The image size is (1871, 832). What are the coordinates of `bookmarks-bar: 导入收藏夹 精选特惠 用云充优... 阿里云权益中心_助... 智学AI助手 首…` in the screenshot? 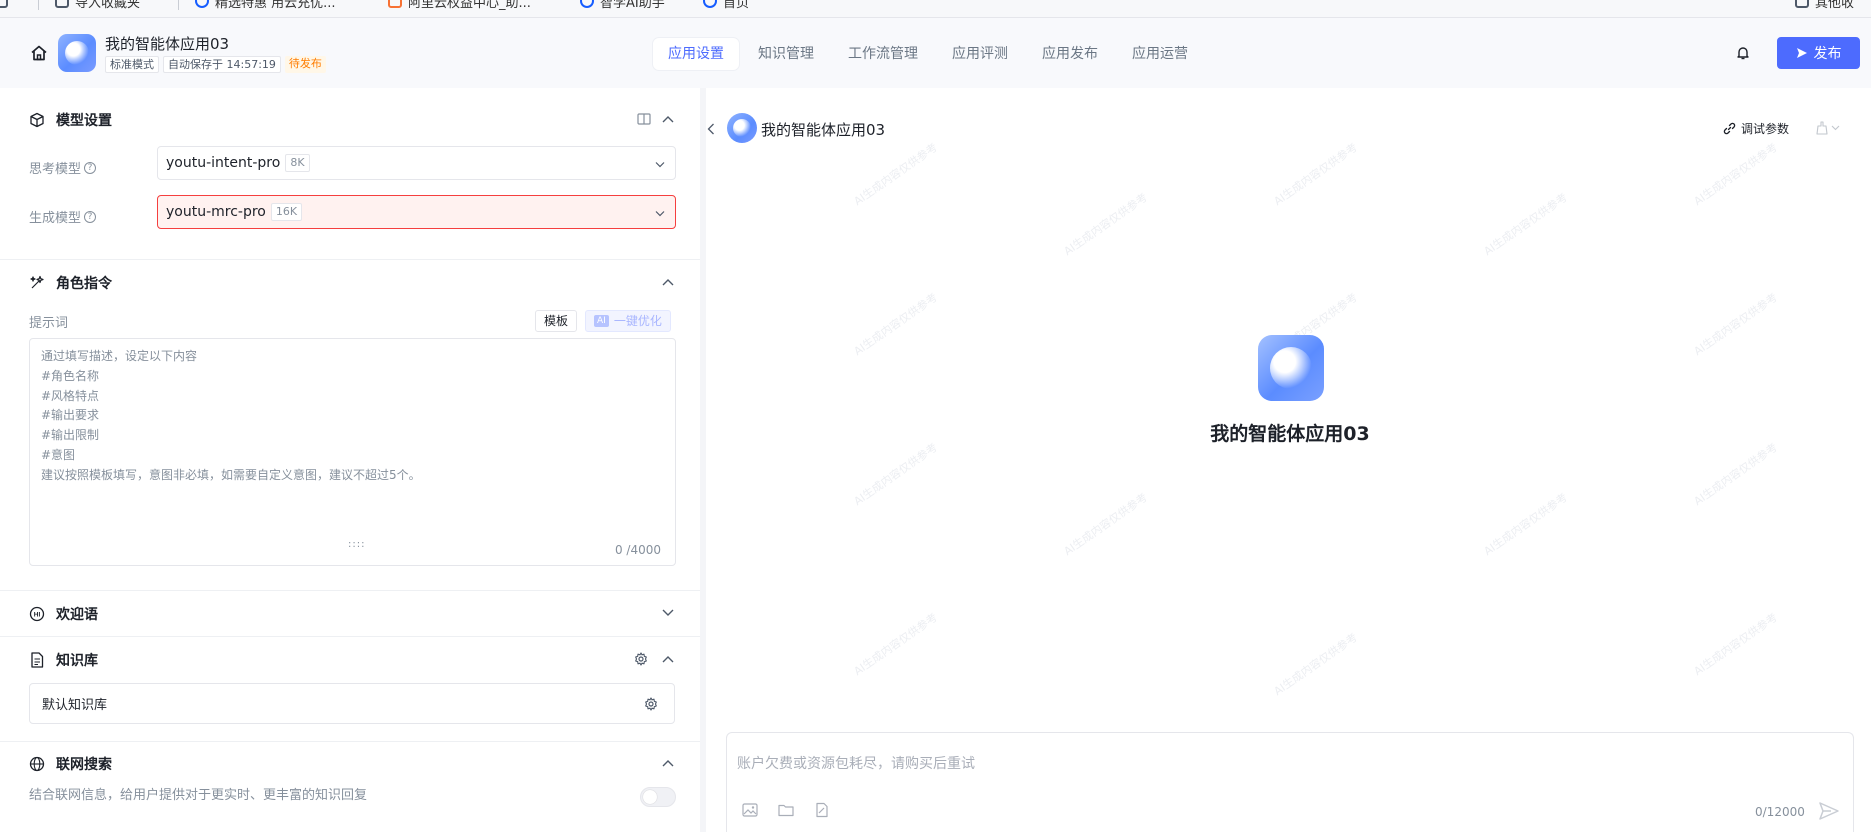 It's located at (935, 9).